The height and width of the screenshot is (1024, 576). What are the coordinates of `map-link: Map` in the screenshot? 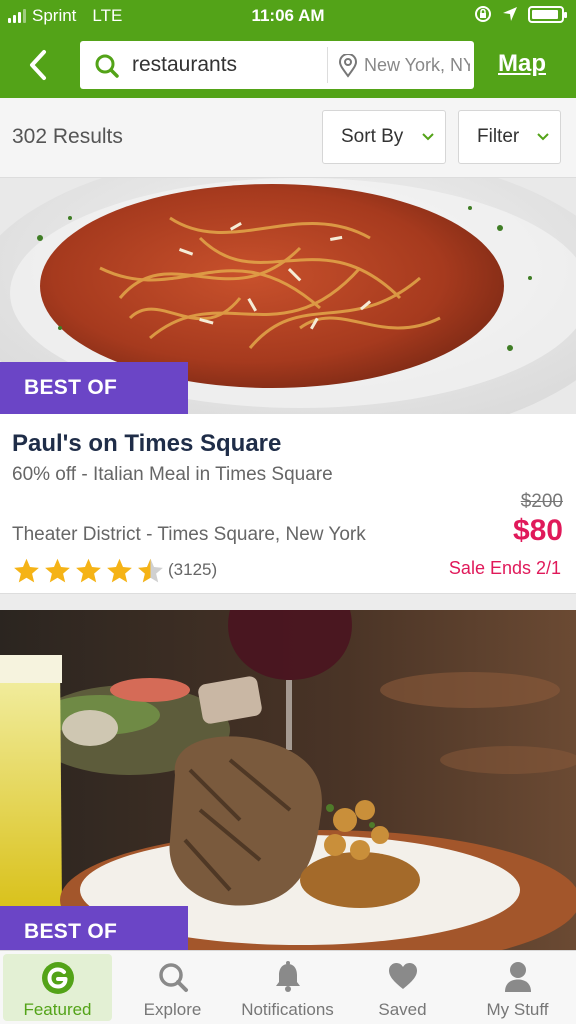 It's located at (522, 64).